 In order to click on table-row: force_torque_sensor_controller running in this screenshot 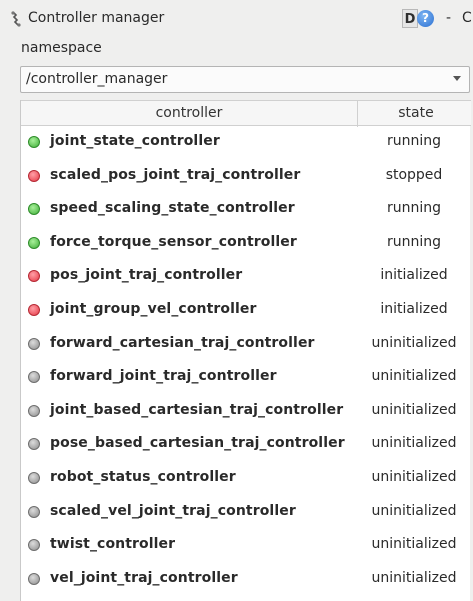, I will do `click(246, 244)`.